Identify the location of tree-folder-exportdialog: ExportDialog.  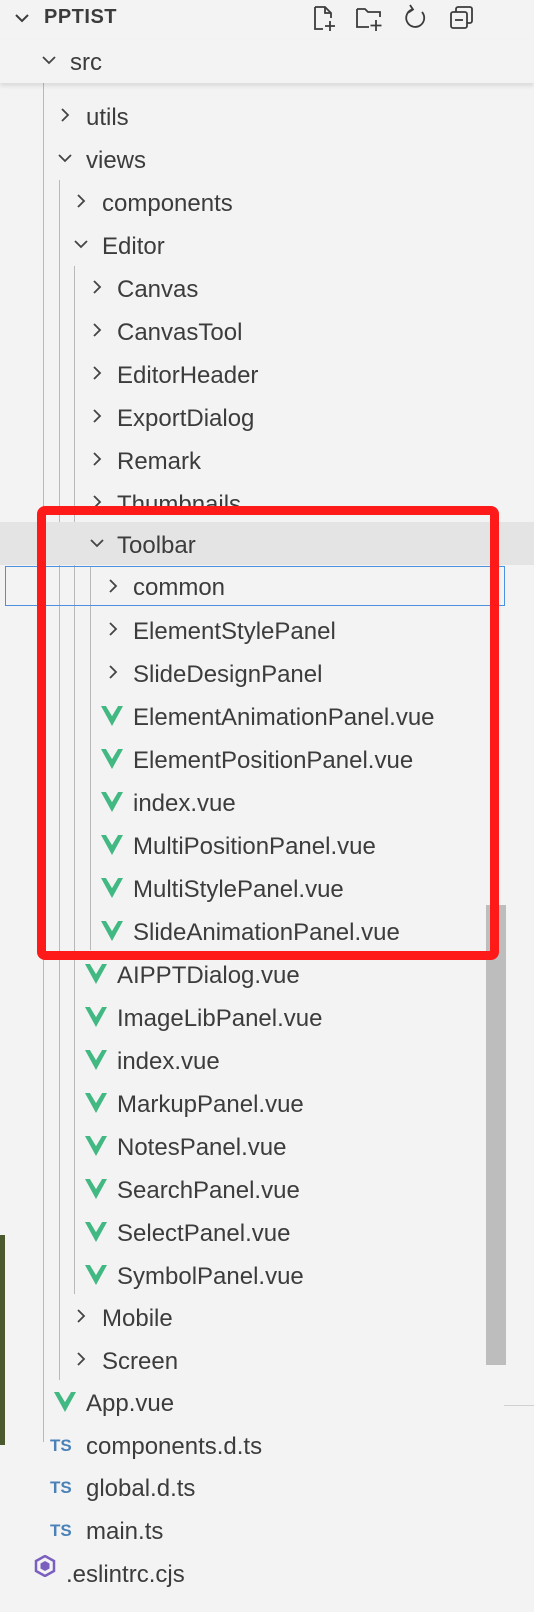
(267, 416).